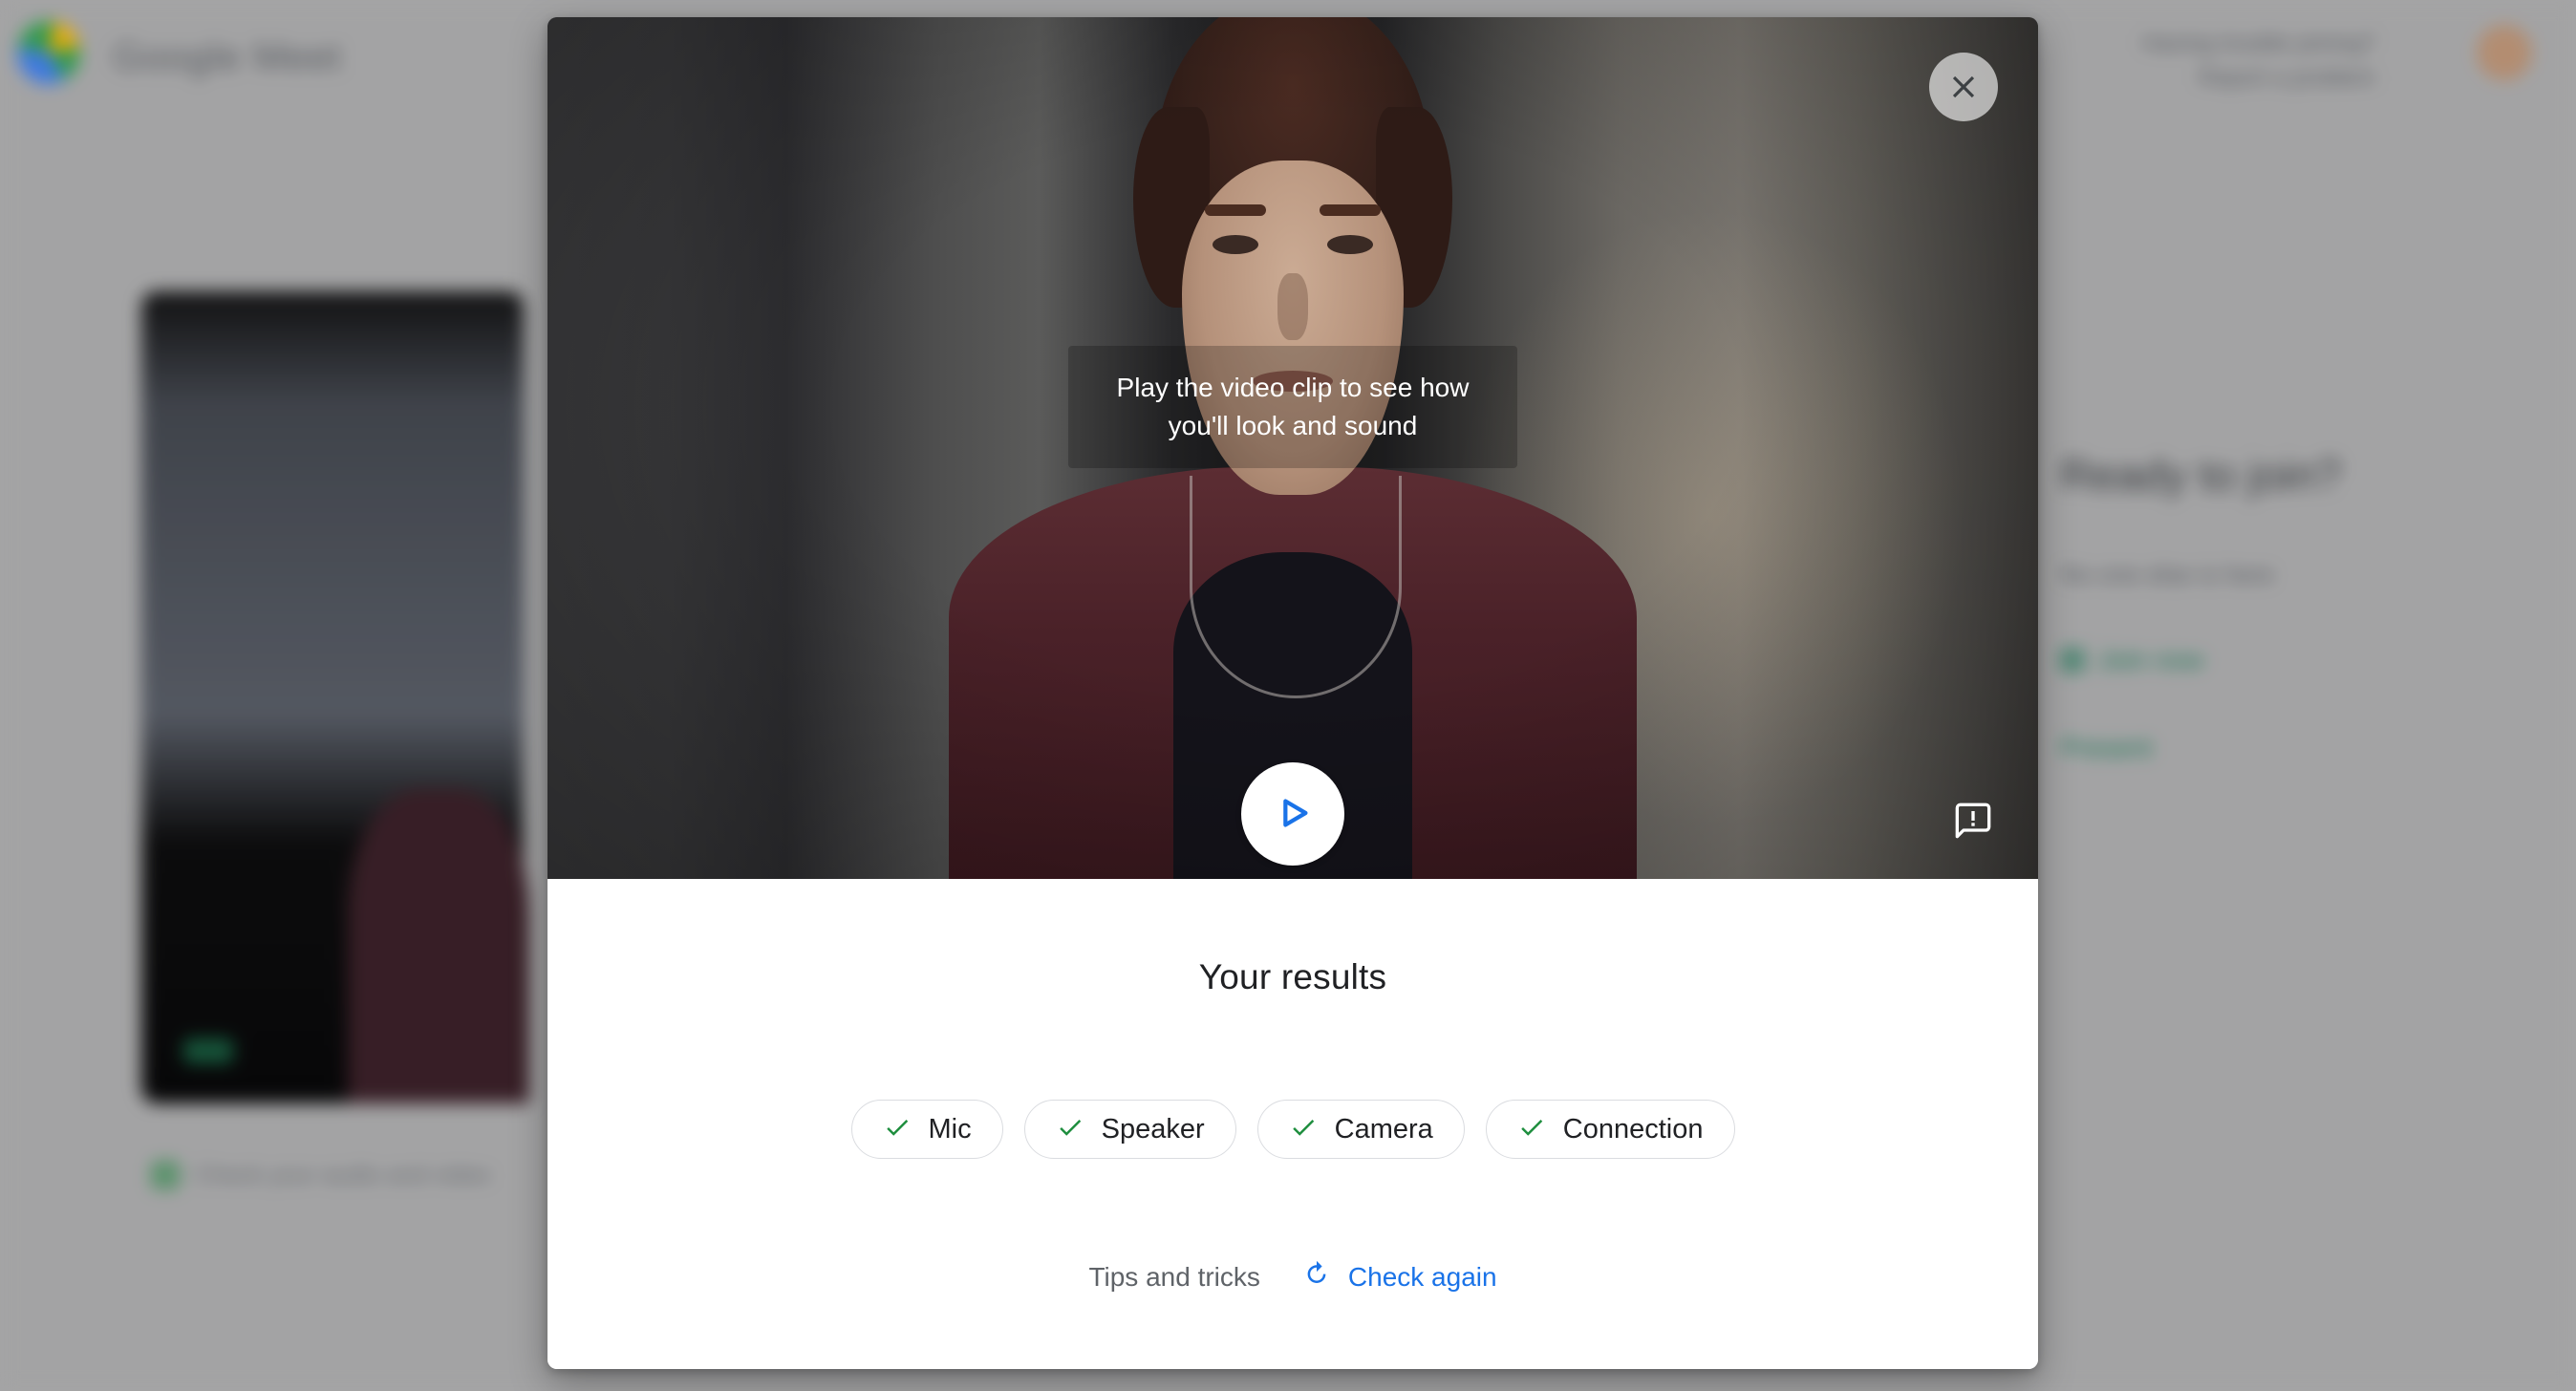 This screenshot has width=2576, height=1391. I want to click on results-title: Your results, so click(1292, 976).